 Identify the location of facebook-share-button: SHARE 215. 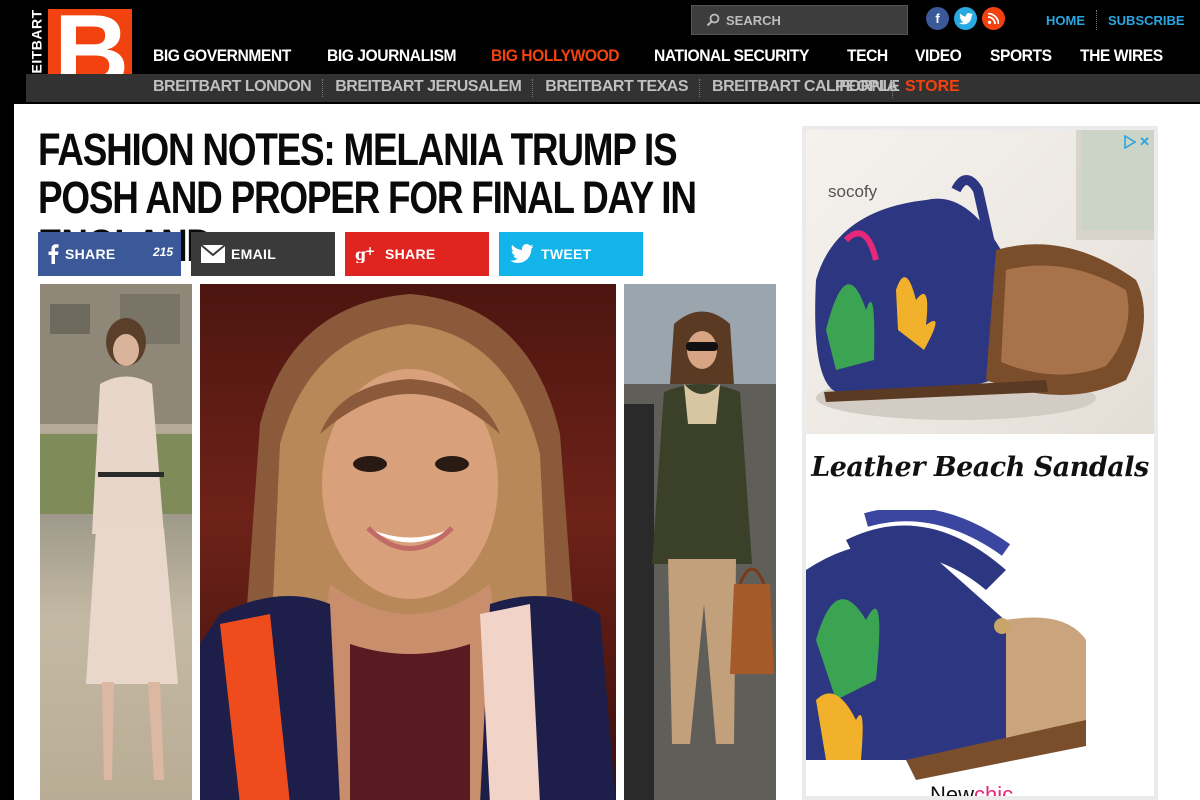
(109, 254).